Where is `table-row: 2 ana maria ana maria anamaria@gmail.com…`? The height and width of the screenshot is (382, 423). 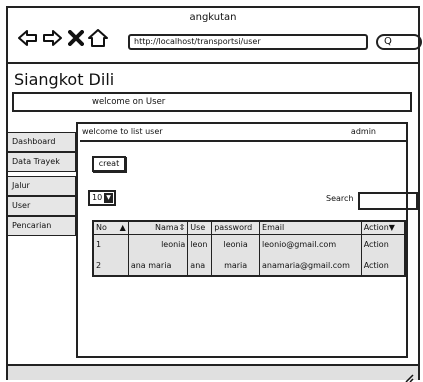 table-row: 2 ana maria ana maria anamaria@gmail.com… is located at coordinates (249, 265).